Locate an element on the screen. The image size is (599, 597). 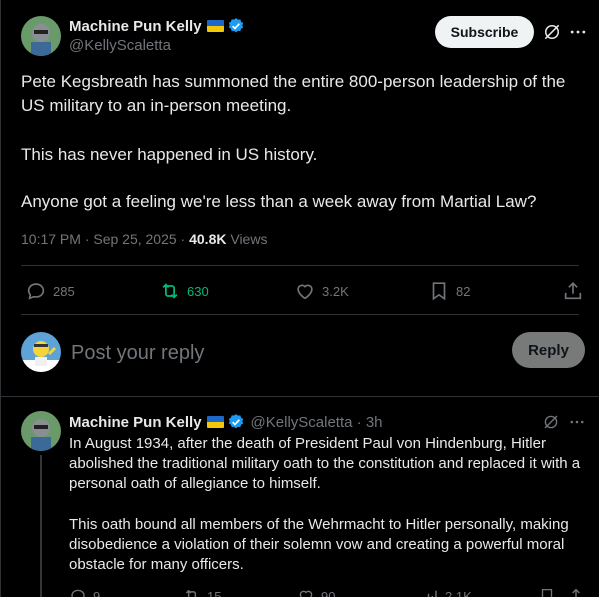
views-count: 2.1K is located at coordinates (458, 592).